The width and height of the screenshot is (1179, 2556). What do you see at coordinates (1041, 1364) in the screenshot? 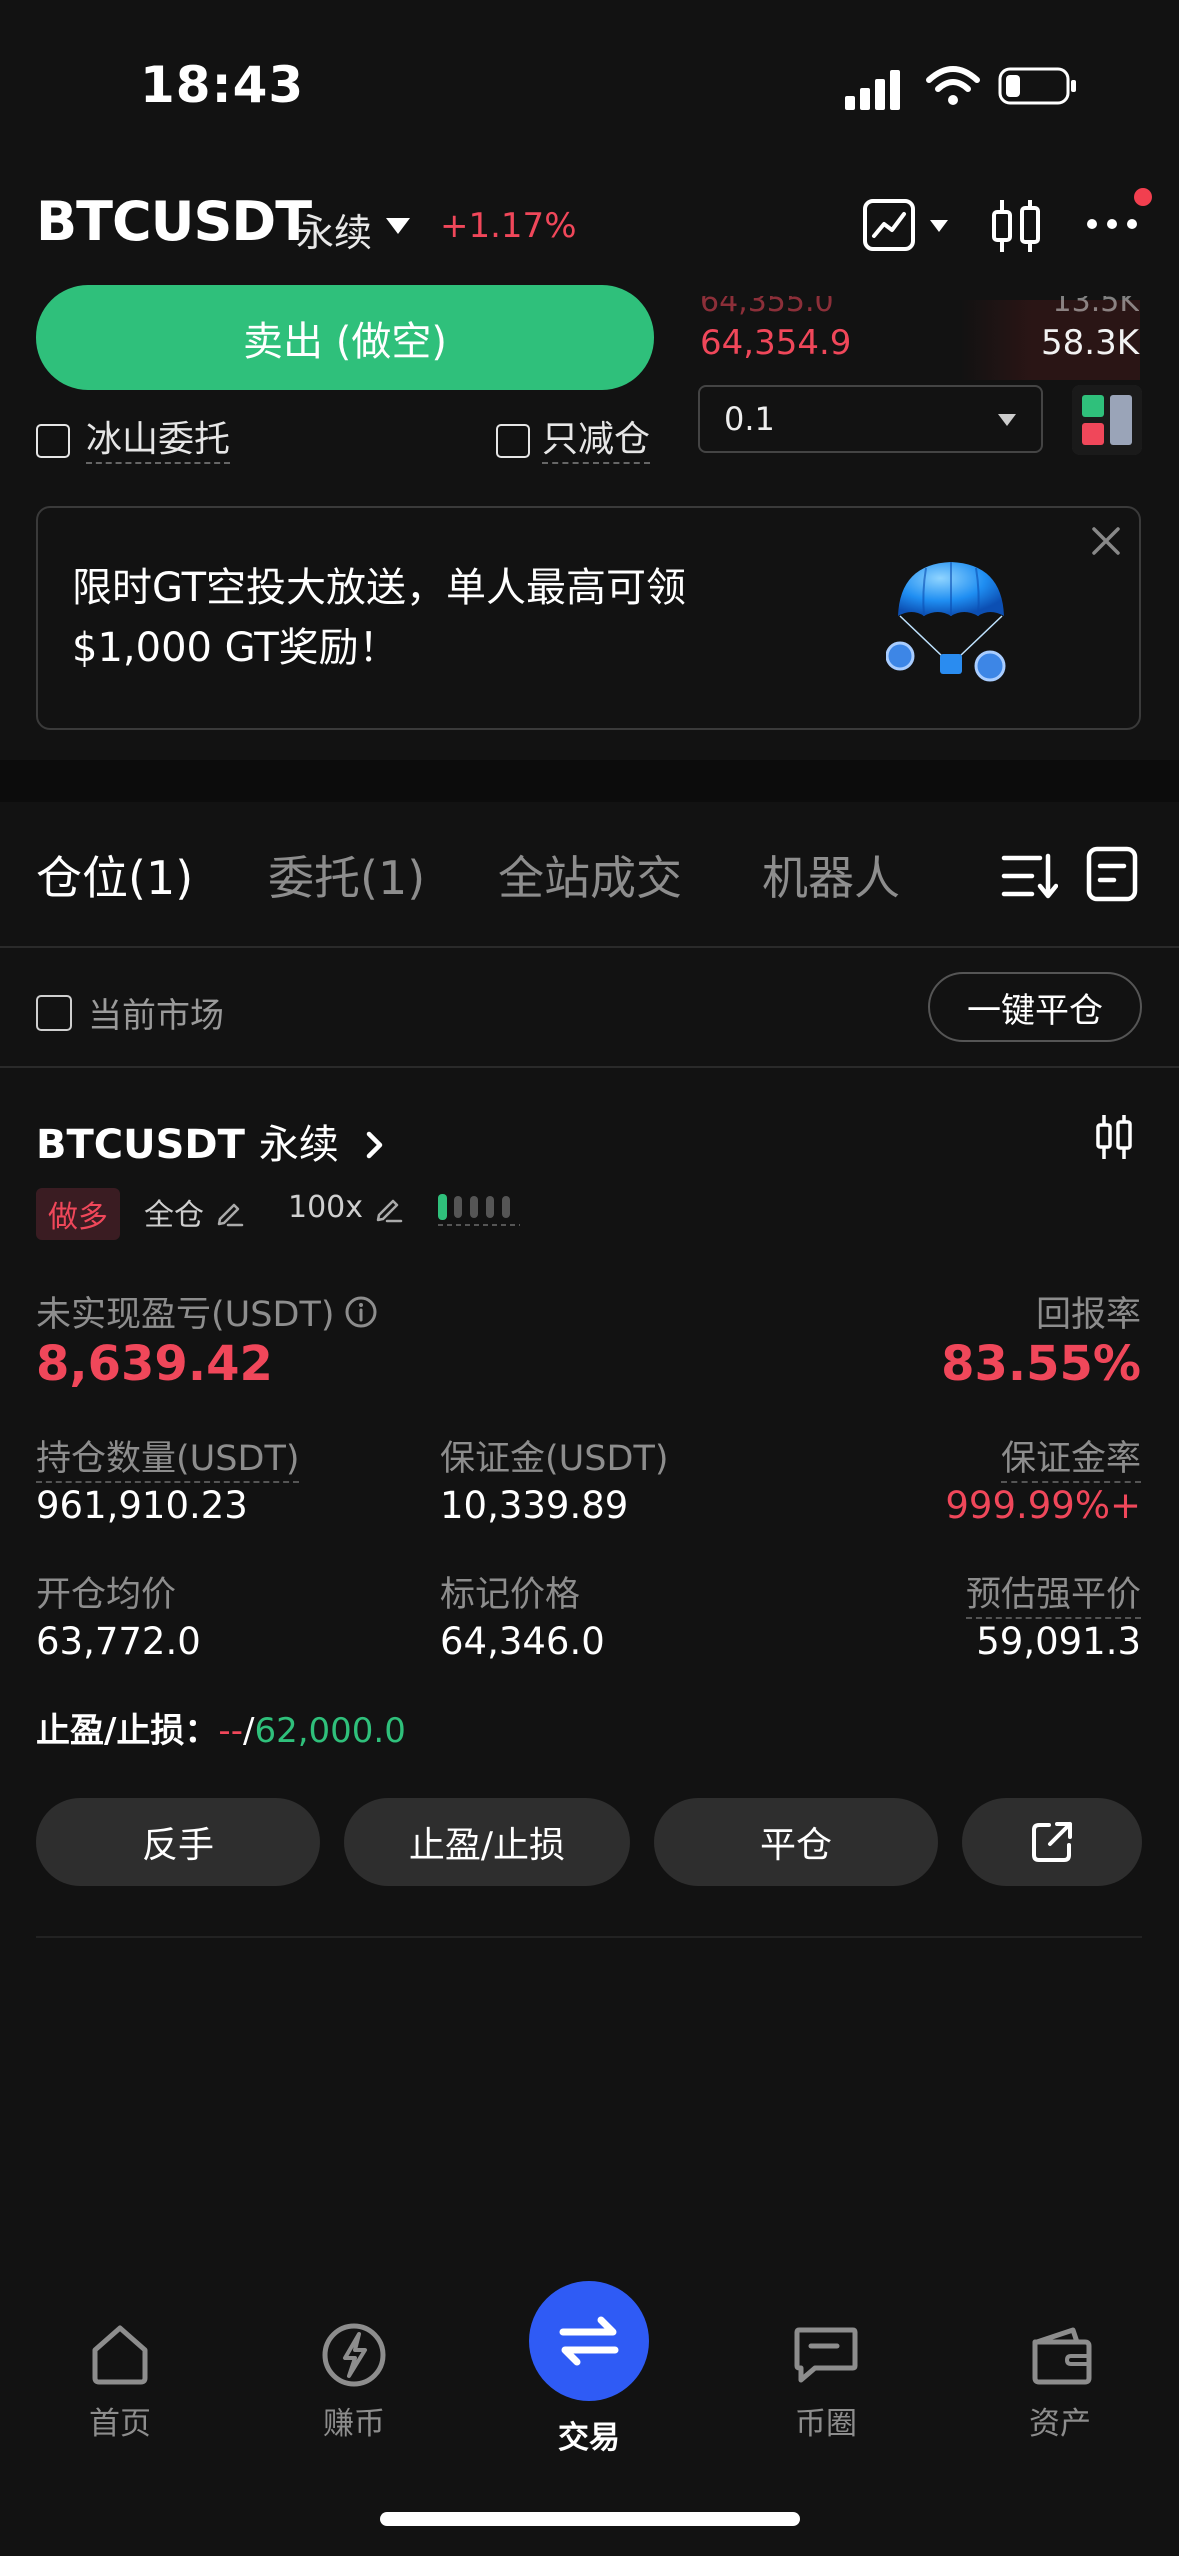
I see `roe-value: 83.55%` at bounding box center [1041, 1364].